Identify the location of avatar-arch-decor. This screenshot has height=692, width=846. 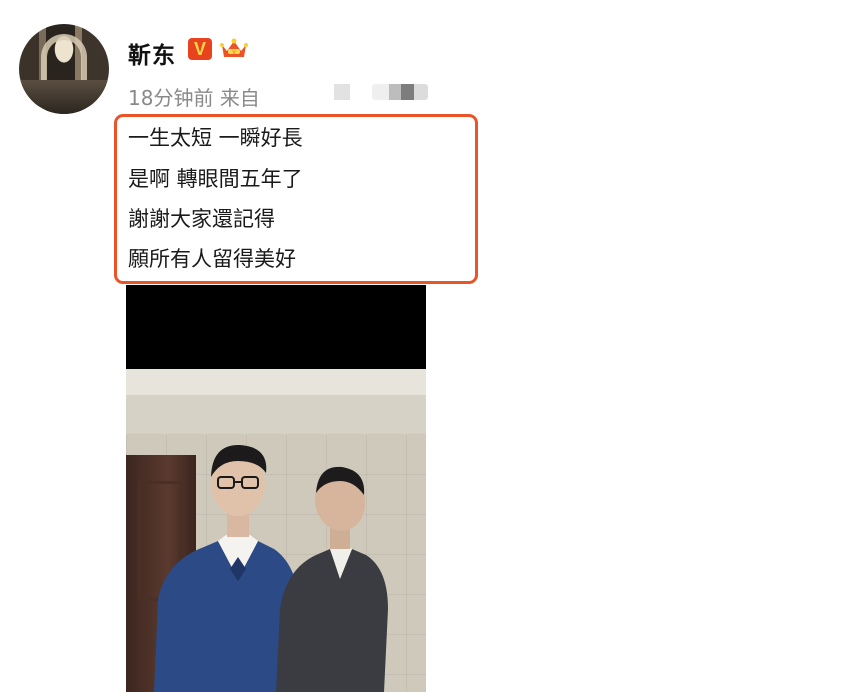
(64, 60).